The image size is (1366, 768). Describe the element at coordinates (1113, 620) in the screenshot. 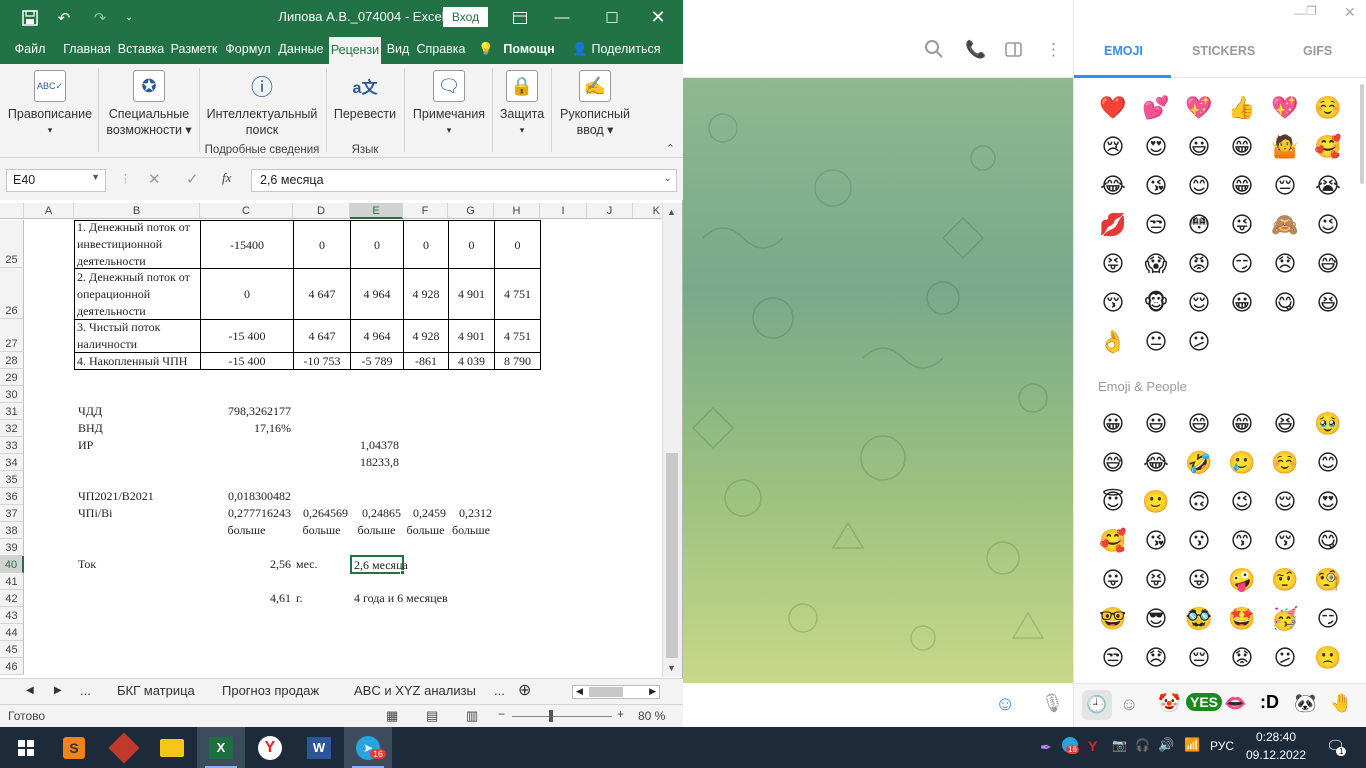

I see `people-emoji: 🤓` at that location.